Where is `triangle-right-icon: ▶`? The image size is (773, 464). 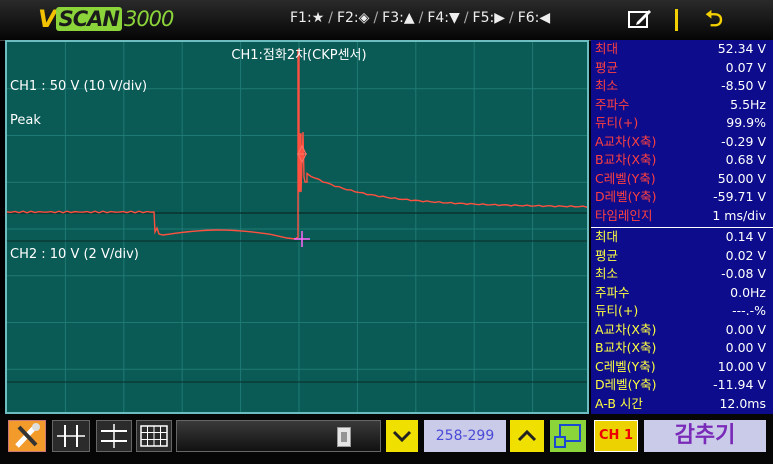 triangle-right-icon: ▶ is located at coordinates (499, 18).